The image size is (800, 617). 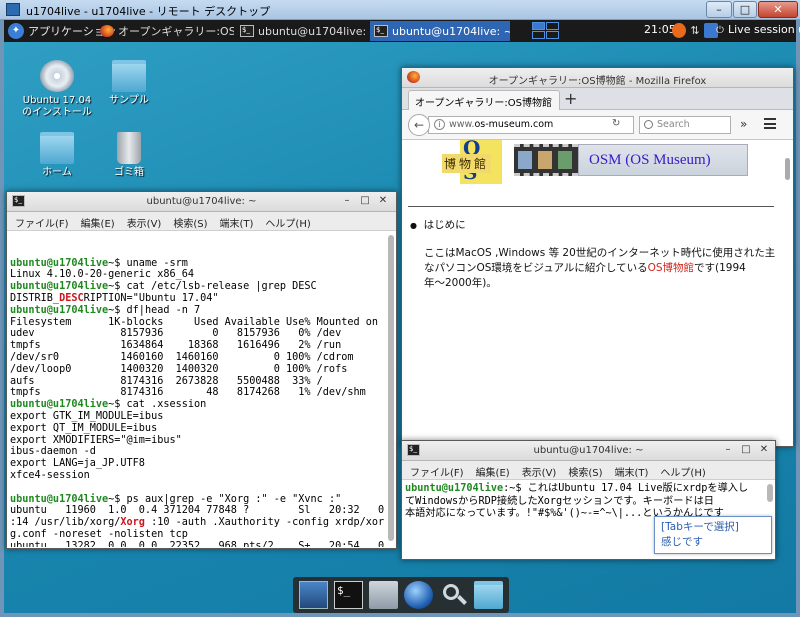 What do you see at coordinates (671, 268) in the screenshot?
I see `osm-link: OS博物館` at bounding box center [671, 268].